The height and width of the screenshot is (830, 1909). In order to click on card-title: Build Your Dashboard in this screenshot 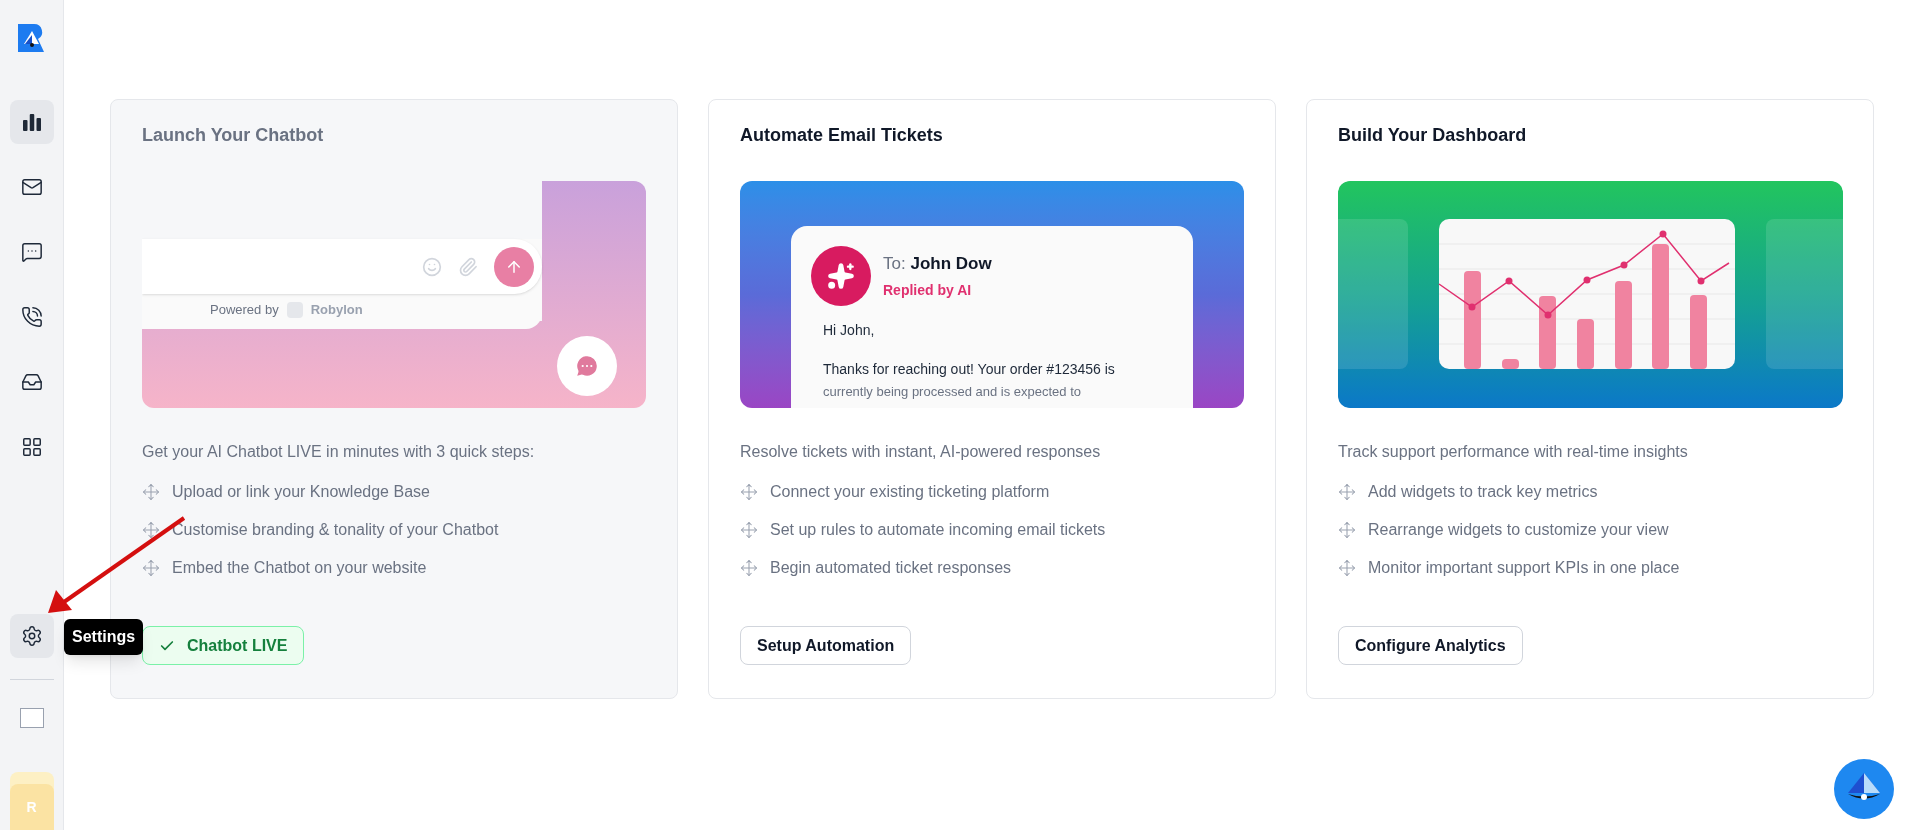, I will do `click(1433, 135)`.